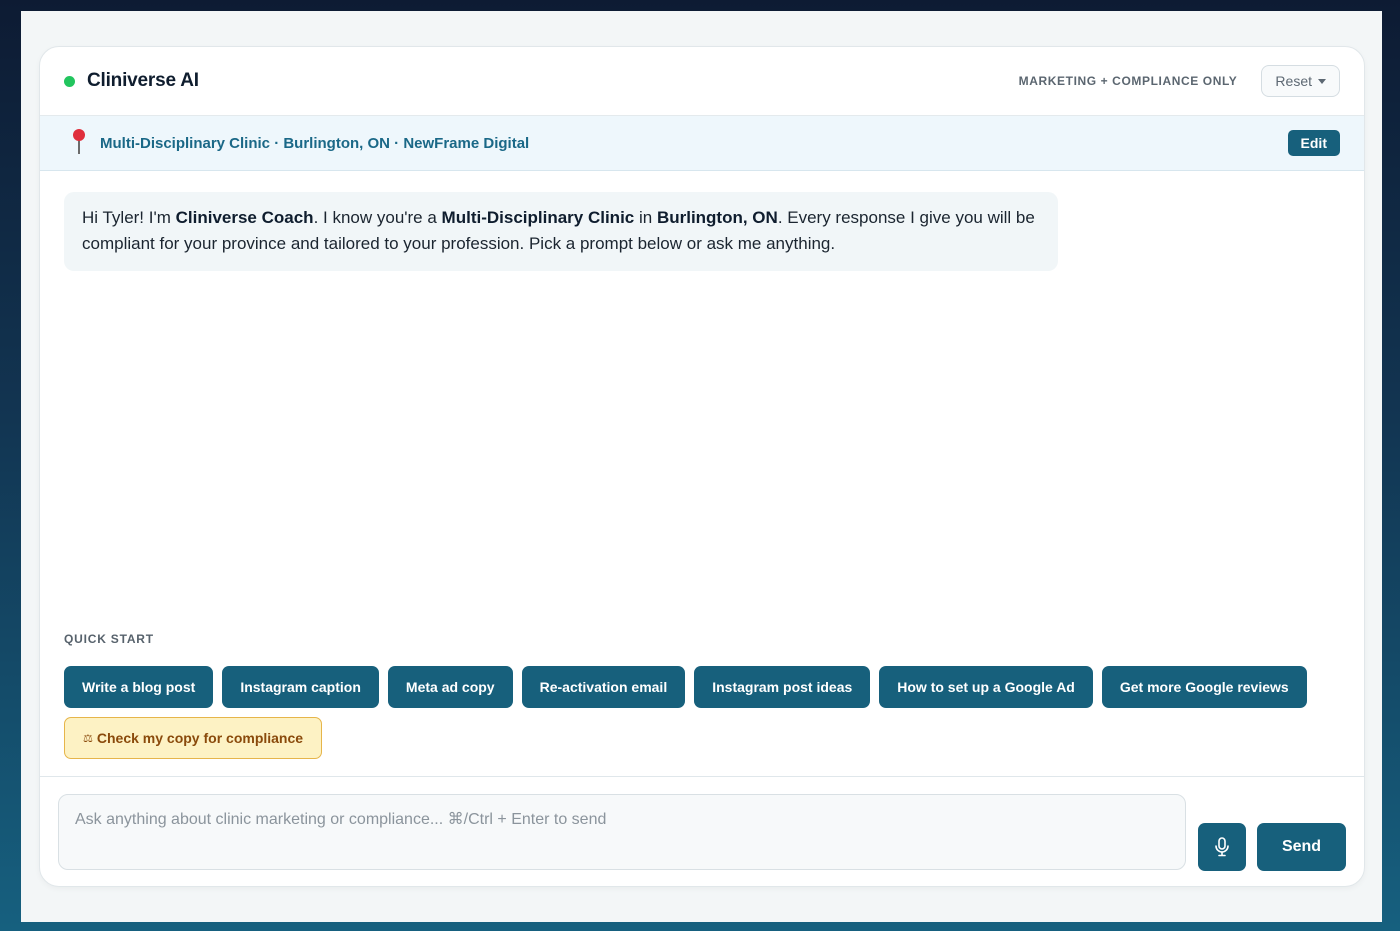  What do you see at coordinates (1313, 143) in the screenshot?
I see `edit-context-button: Edit` at bounding box center [1313, 143].